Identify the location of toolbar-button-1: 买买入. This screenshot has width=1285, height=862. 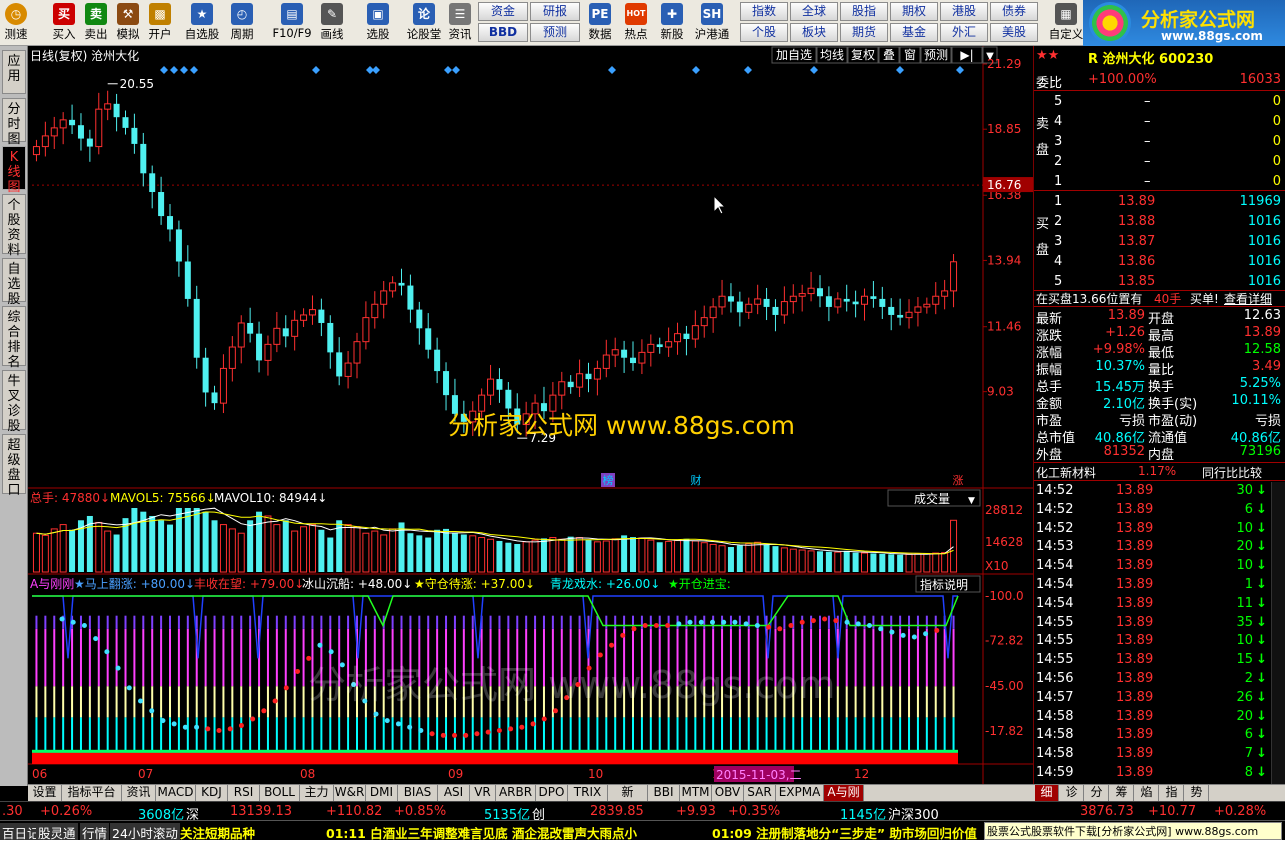
(64, 23).